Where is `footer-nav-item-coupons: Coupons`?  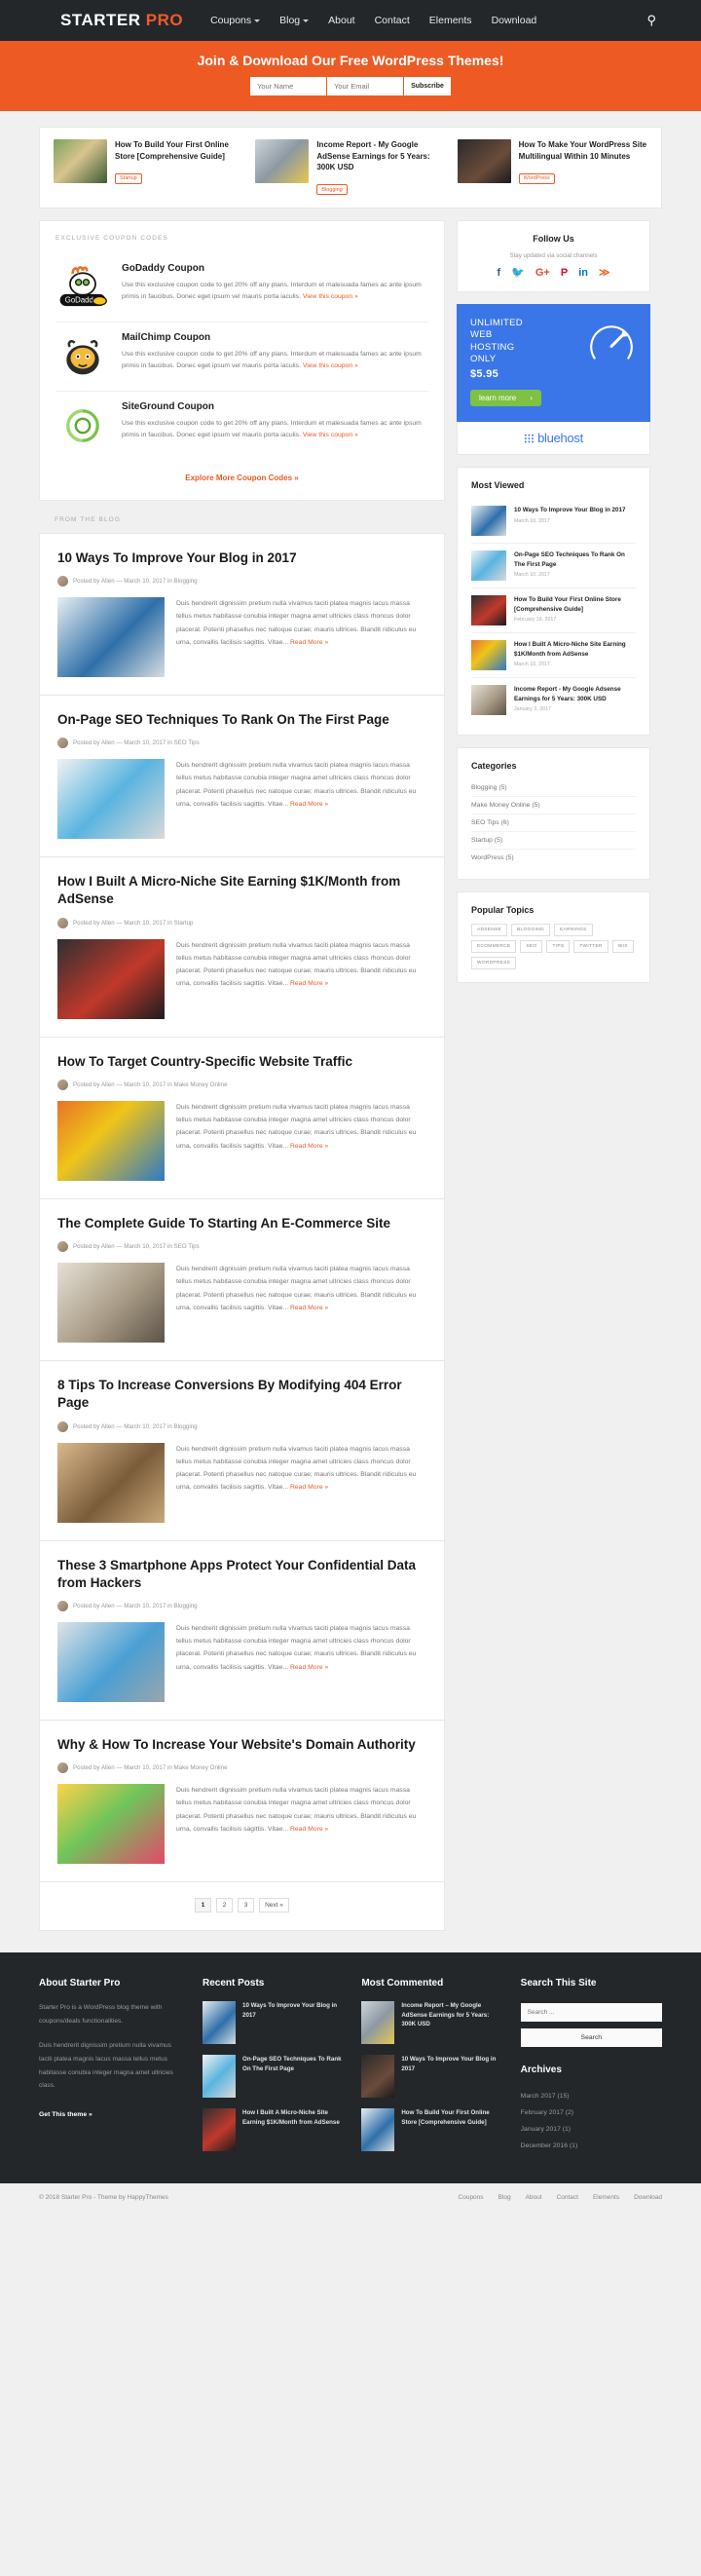 footer-nav-item-coupons: Coupons is located at coordinates (471, 2197).